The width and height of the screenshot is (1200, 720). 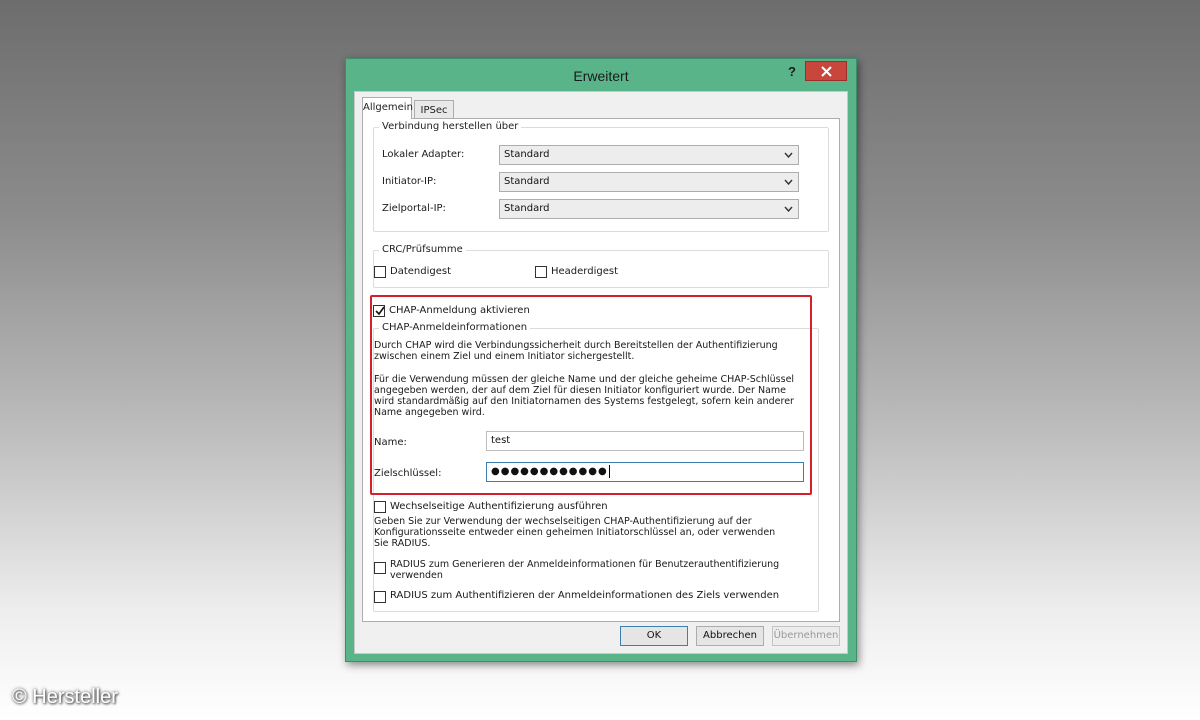 I want to click on chap-secret-input: ●●●●●●●●●●●●, so click(x=645, y=472).